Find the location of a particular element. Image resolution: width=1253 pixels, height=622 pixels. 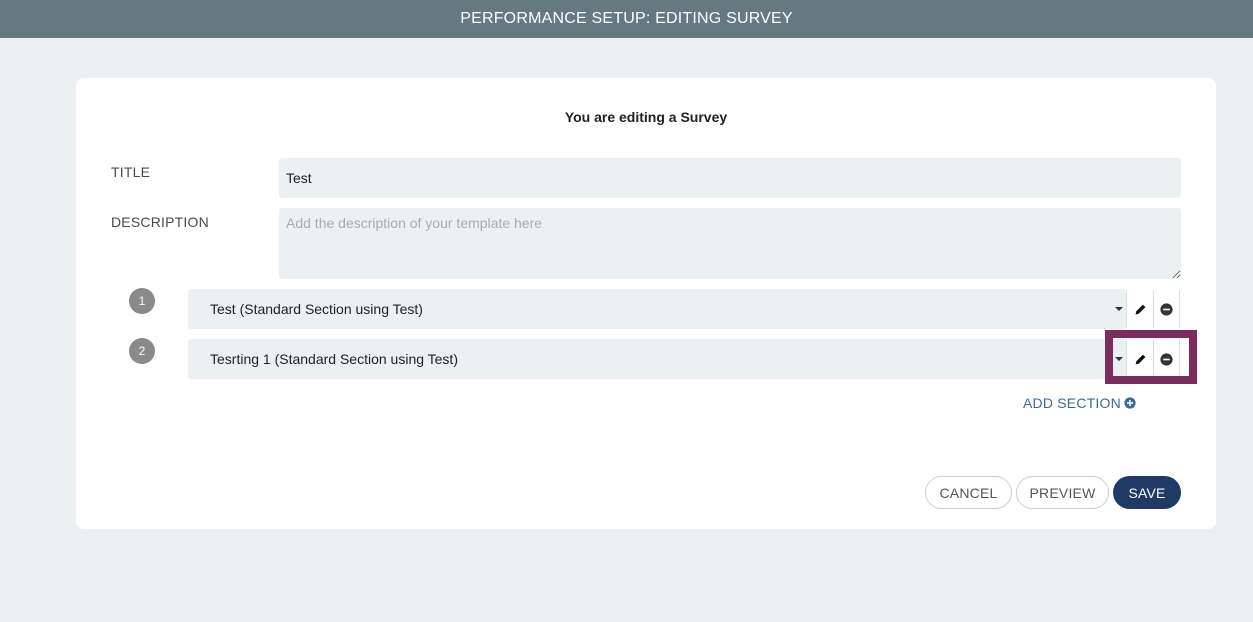

section-select-label: Tesrting 1 (Standard Section using Test) is located at coordinates (334, 359).